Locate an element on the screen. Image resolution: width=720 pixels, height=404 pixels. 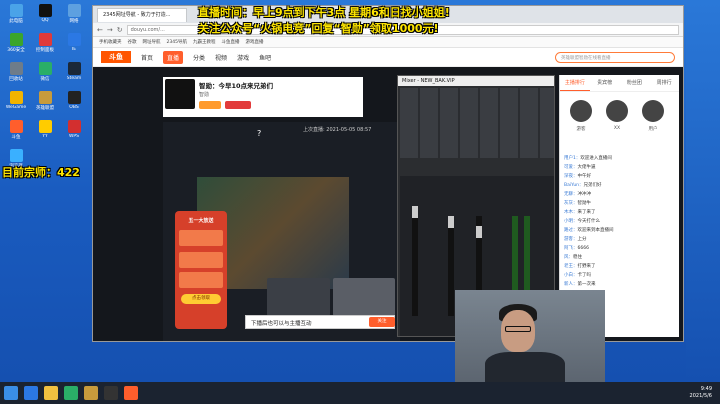
desktop-icon: YY is located at coordinates (45, 134).